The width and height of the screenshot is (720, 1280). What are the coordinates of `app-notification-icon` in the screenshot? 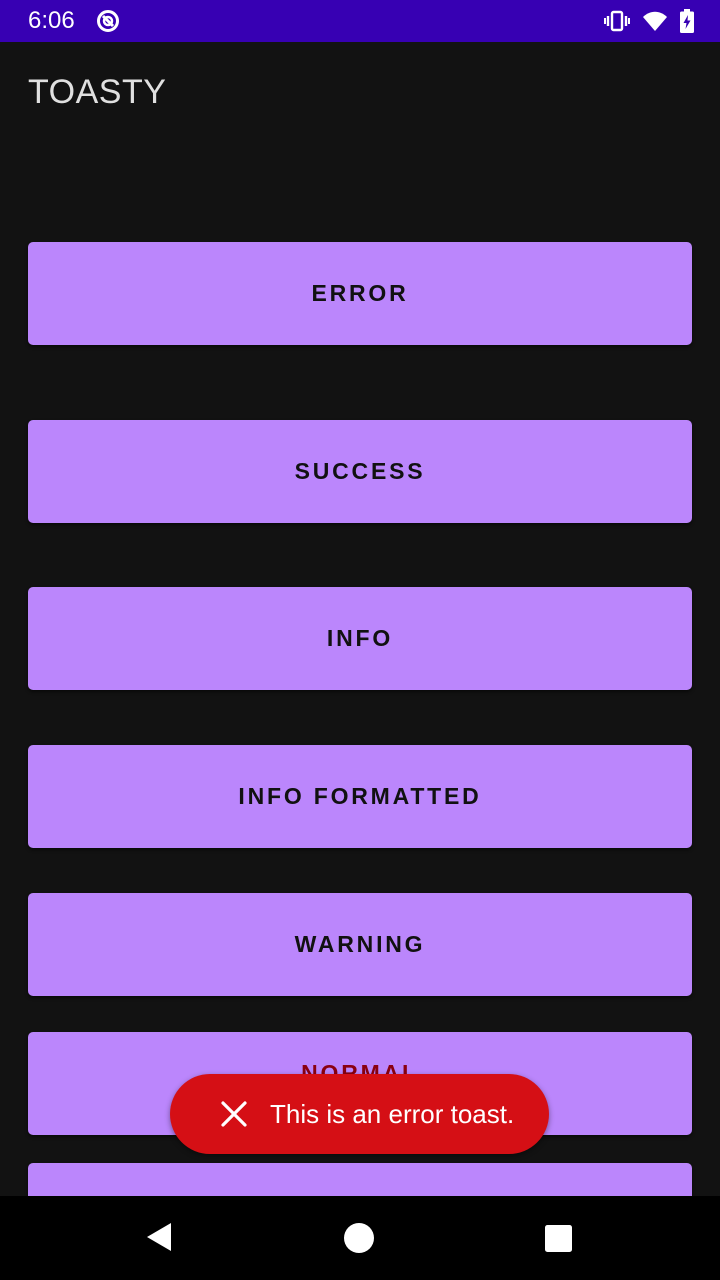 It's located at (108, 21).